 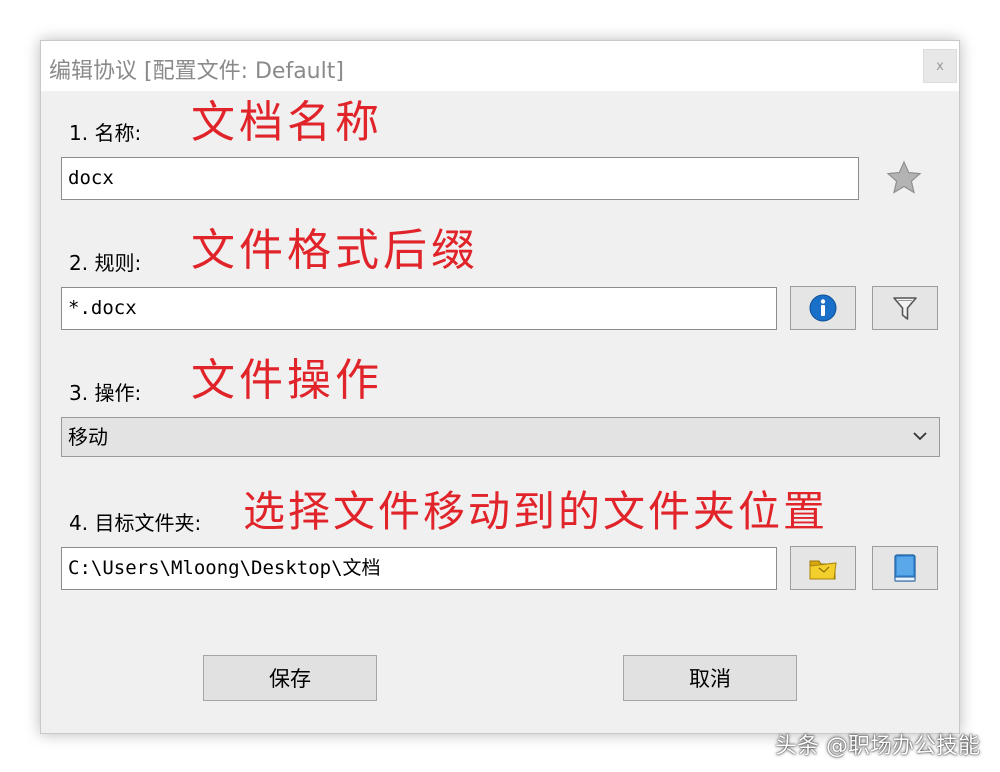 I want to click on action-selected-value: 移动, so click(x=88, y=437).